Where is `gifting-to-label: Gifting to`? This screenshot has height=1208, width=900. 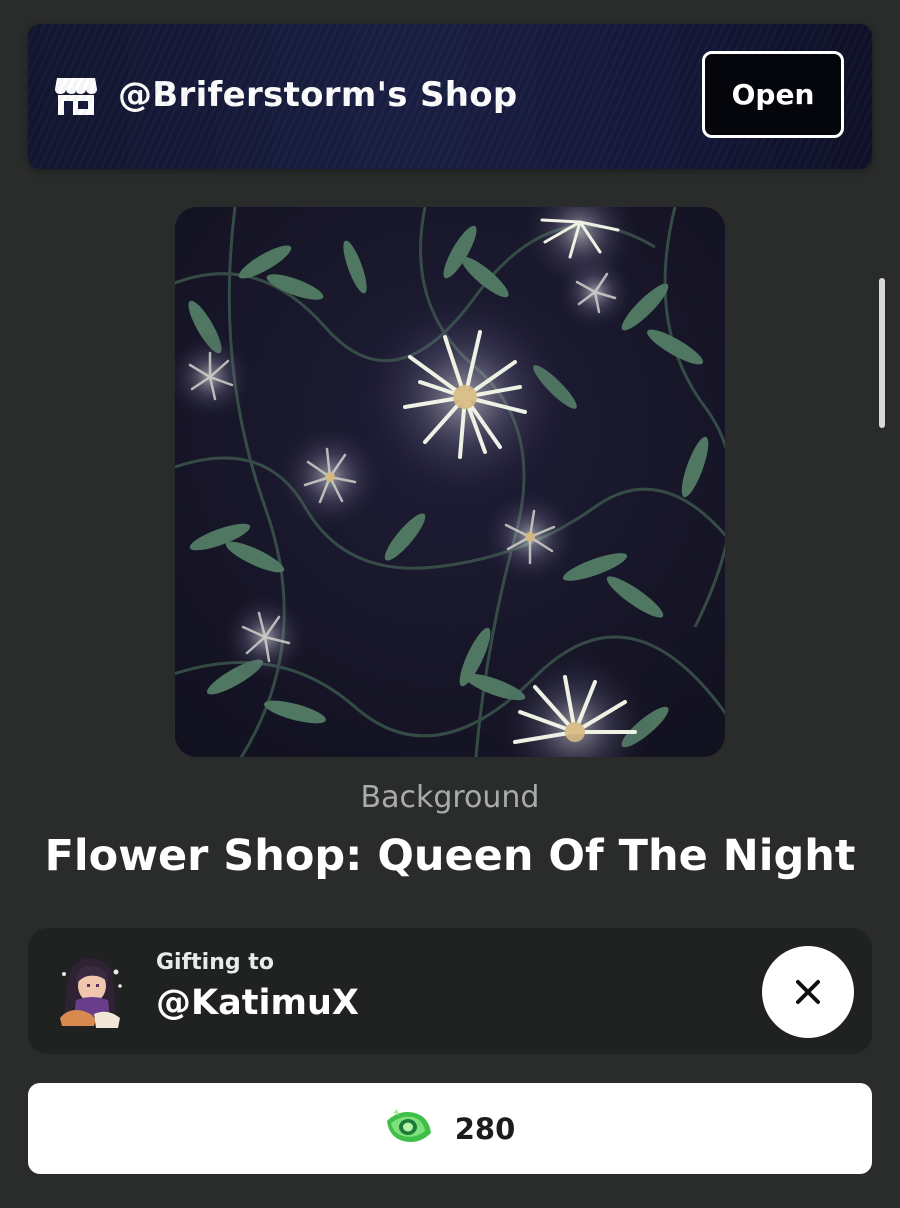 gifting-to-label: Gifting to is located at coordinates (215, 962).